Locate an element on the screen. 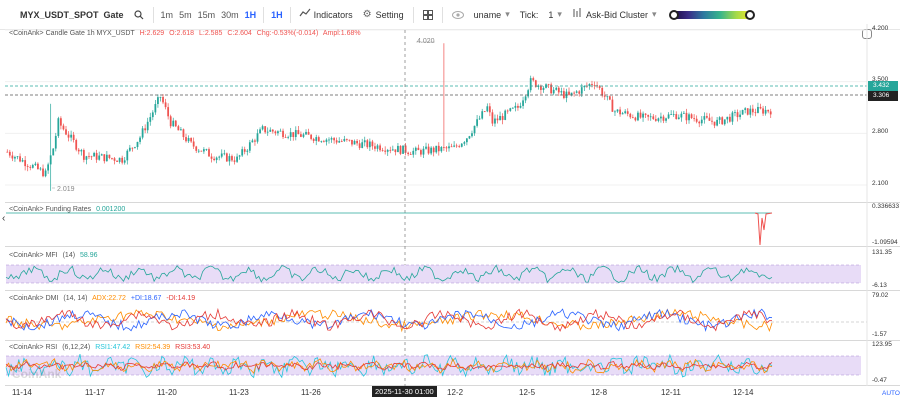 This screenshot has height=400, width=900. crosshair-price-tag: 3.306 is located at coordinates (883, 96).